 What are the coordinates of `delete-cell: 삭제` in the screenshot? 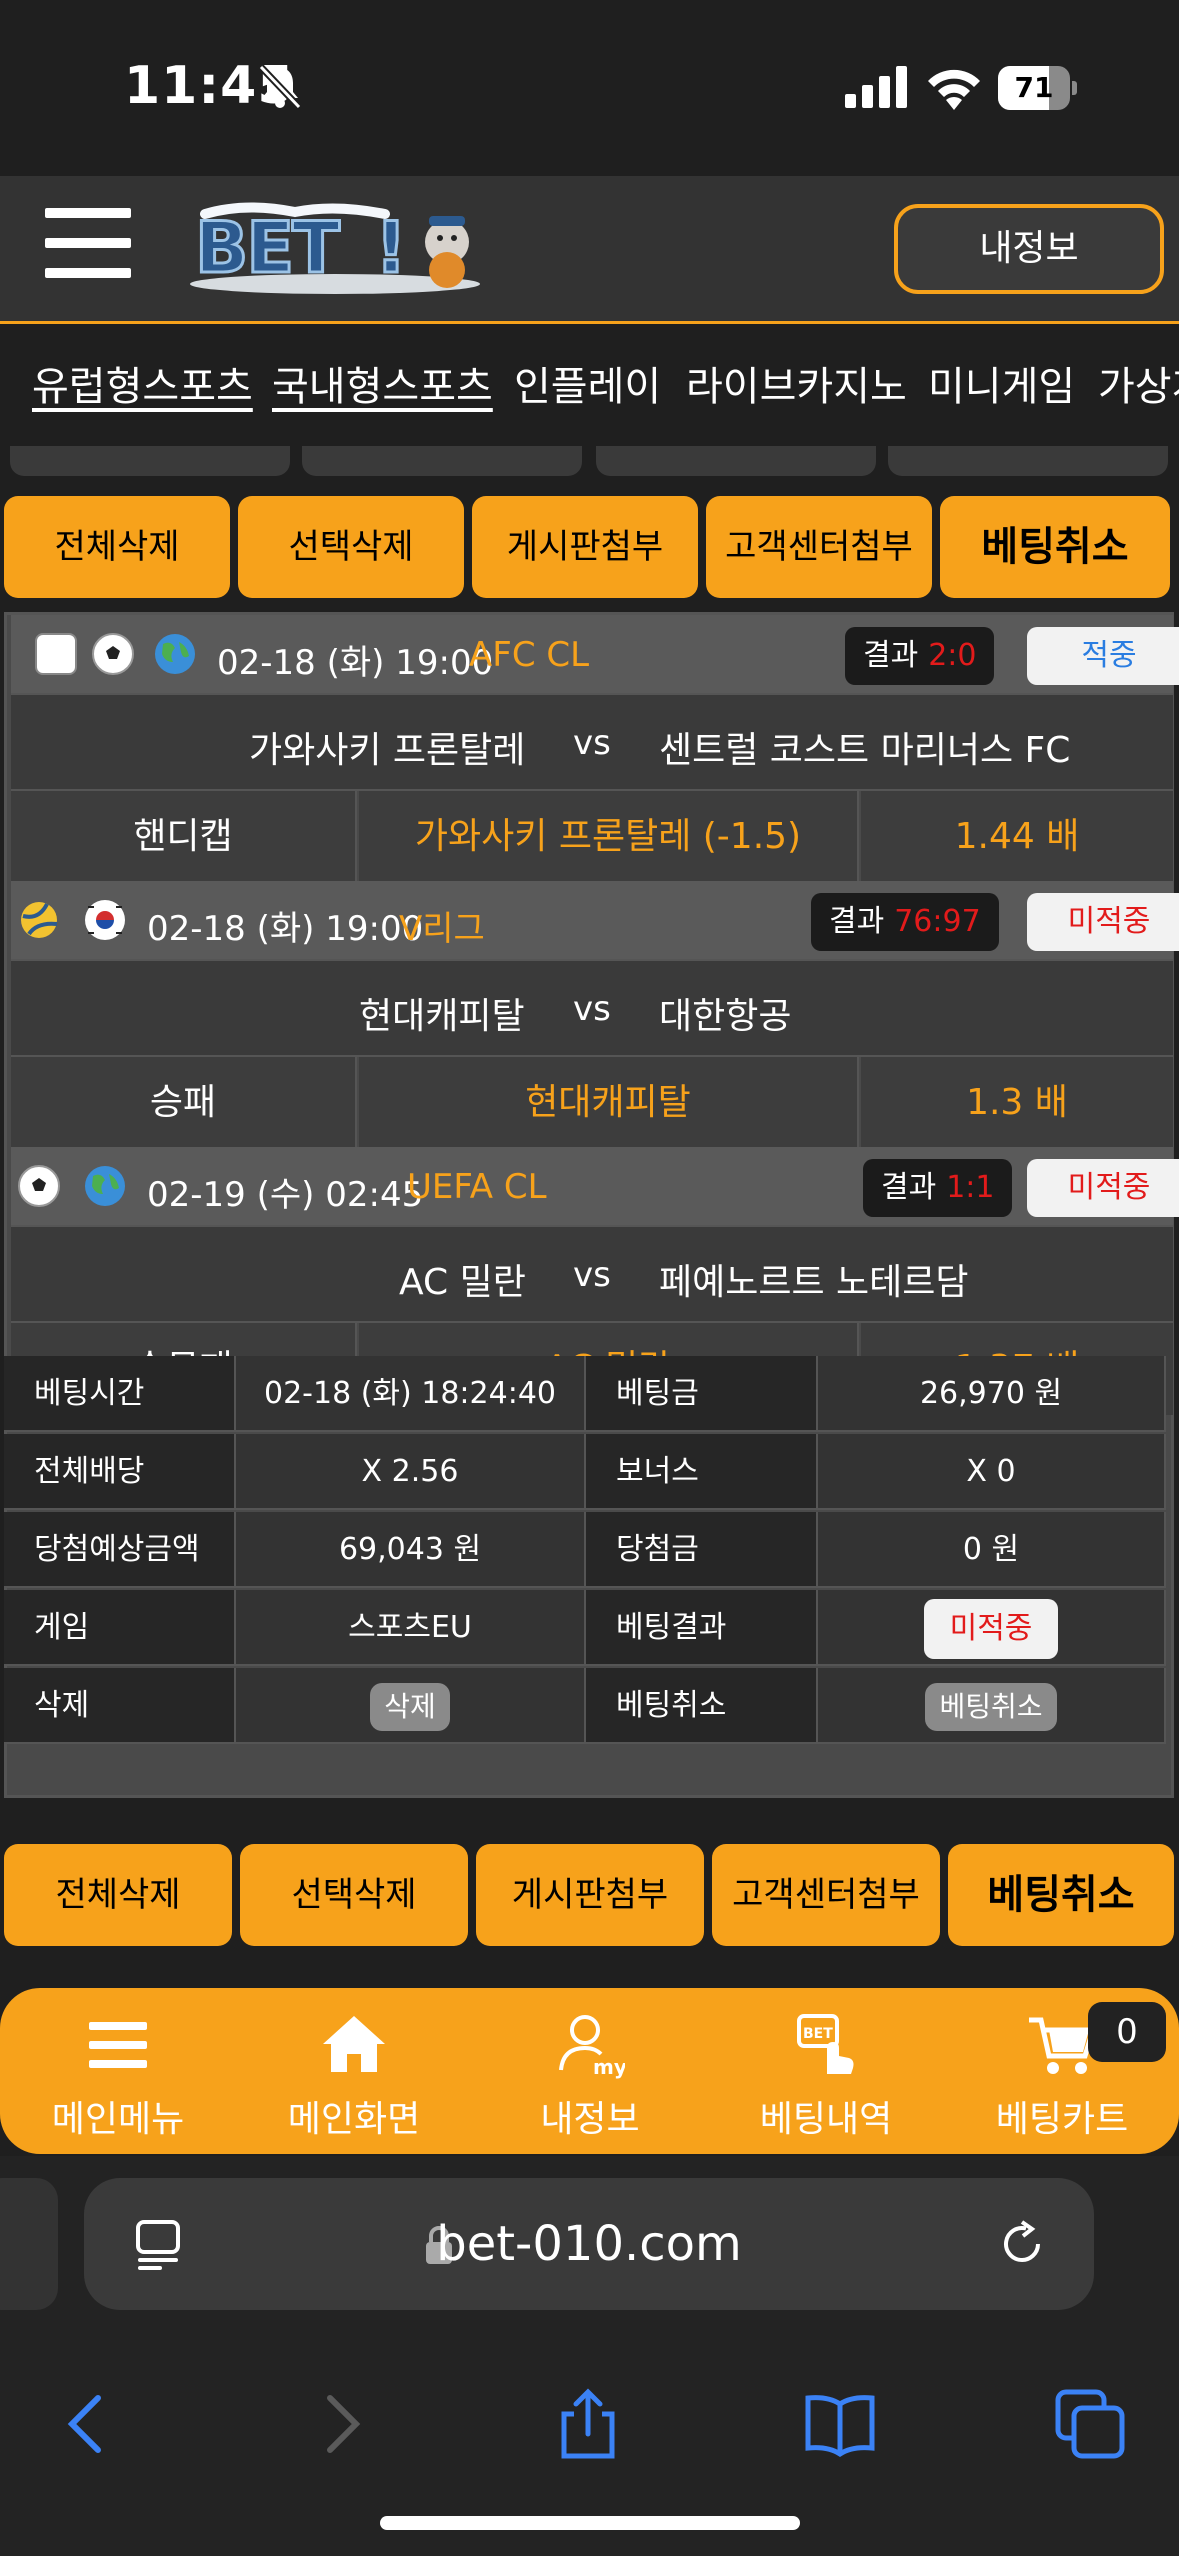 It's located at (411, 1706).